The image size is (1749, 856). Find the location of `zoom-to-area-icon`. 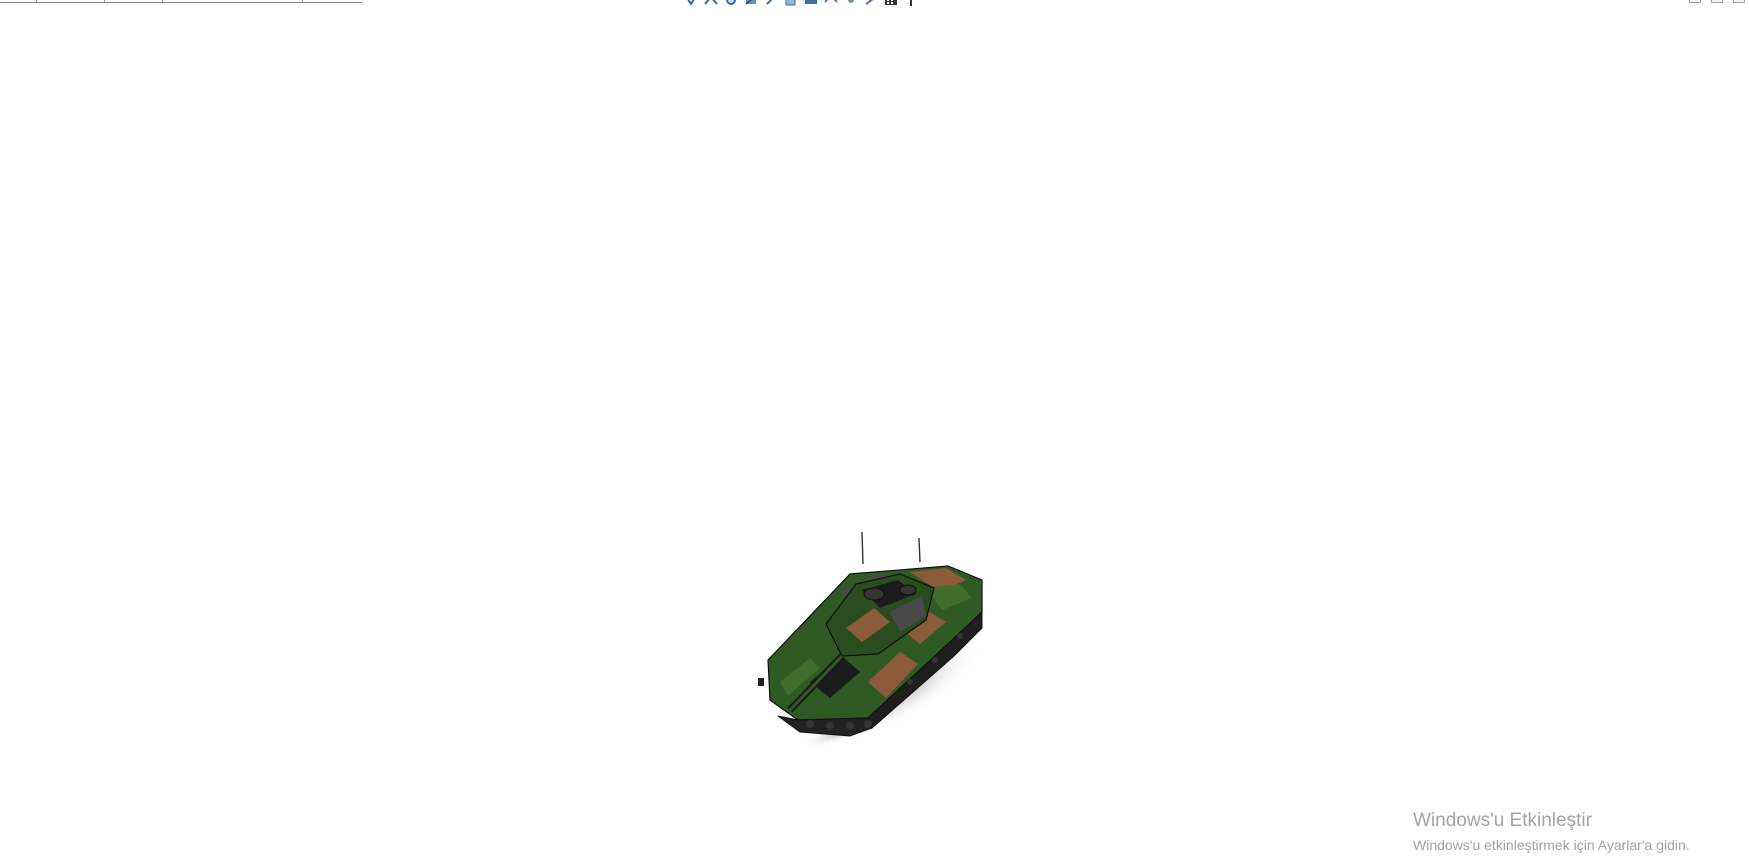

zoom-to-area-icon is located at coordinates (711, 3).